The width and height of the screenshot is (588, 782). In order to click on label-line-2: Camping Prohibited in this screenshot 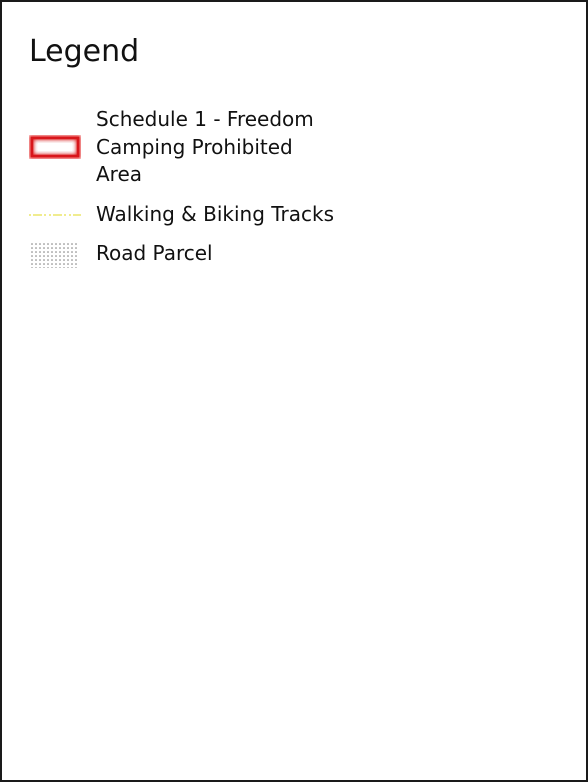, I will do `click(194, 146)`.